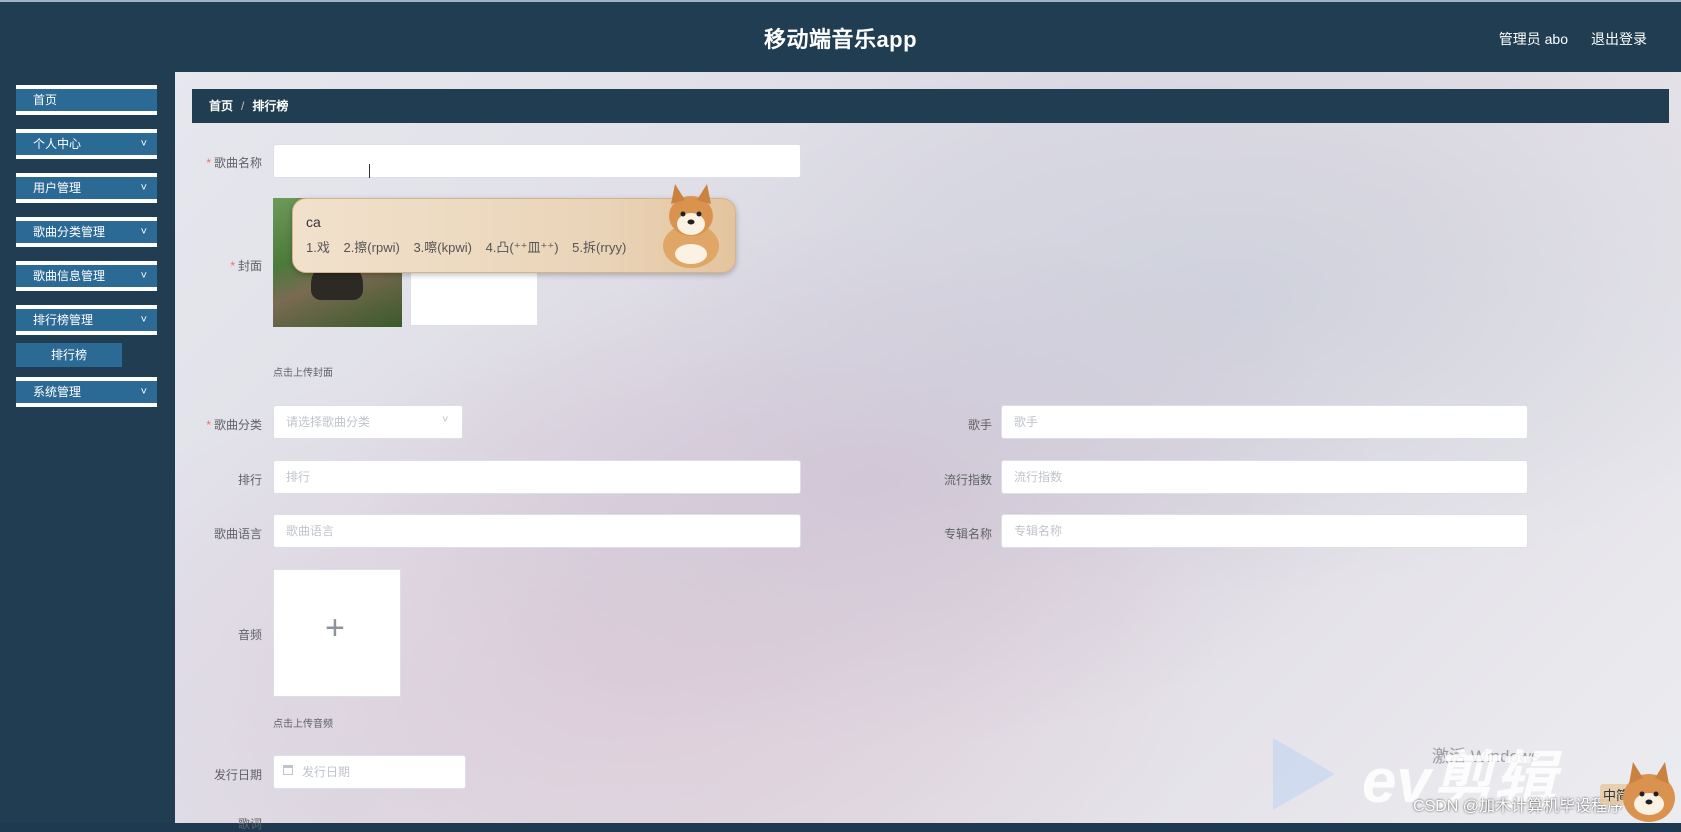  What do you see at coordinates (1533, 39) in the screenshot?
I see `admin-label: 管理员 abo` at bounding box center [1533, 39].